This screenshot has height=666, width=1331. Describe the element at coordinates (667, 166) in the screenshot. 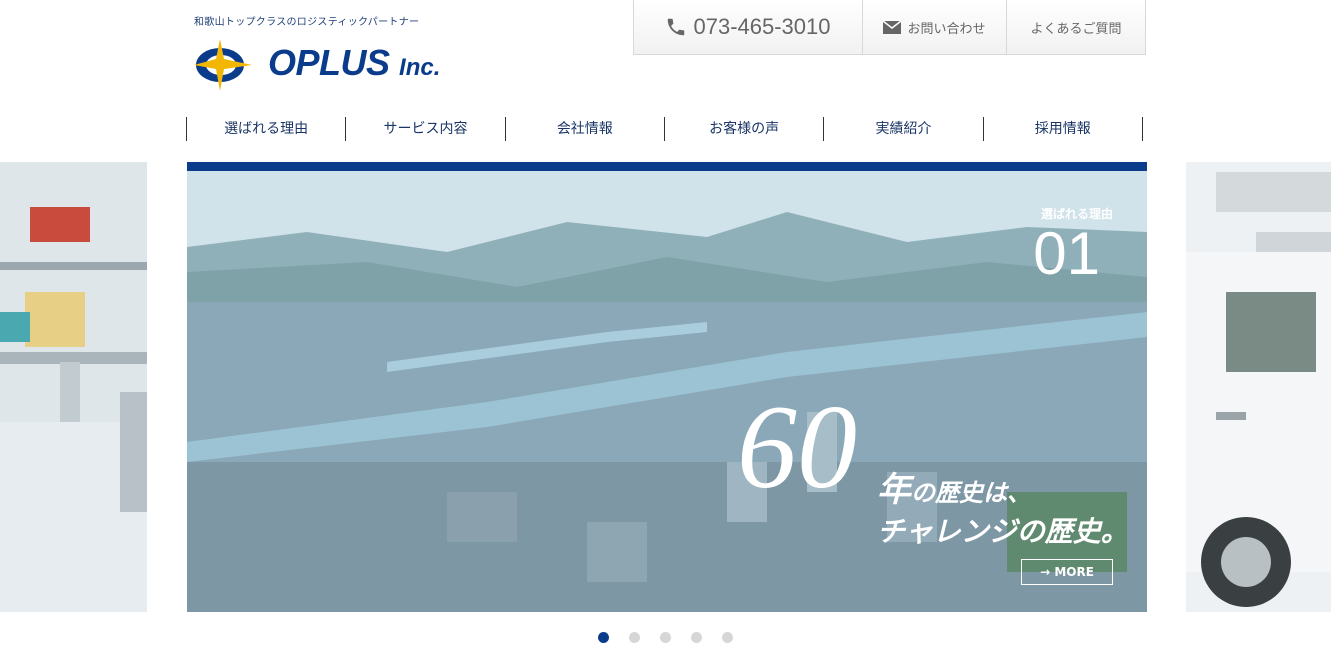

I see `slide-top-bar` at that location.